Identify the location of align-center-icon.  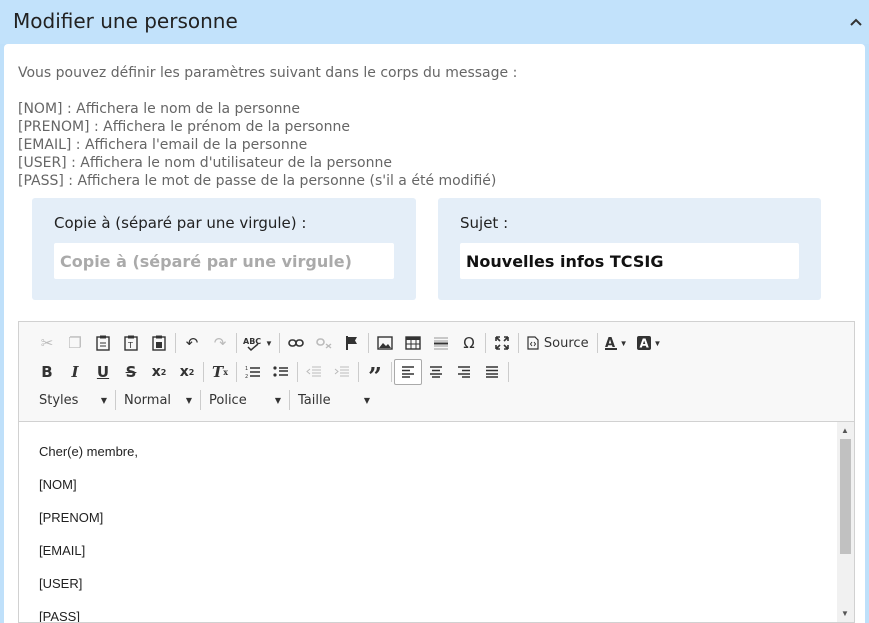
(436, 372).